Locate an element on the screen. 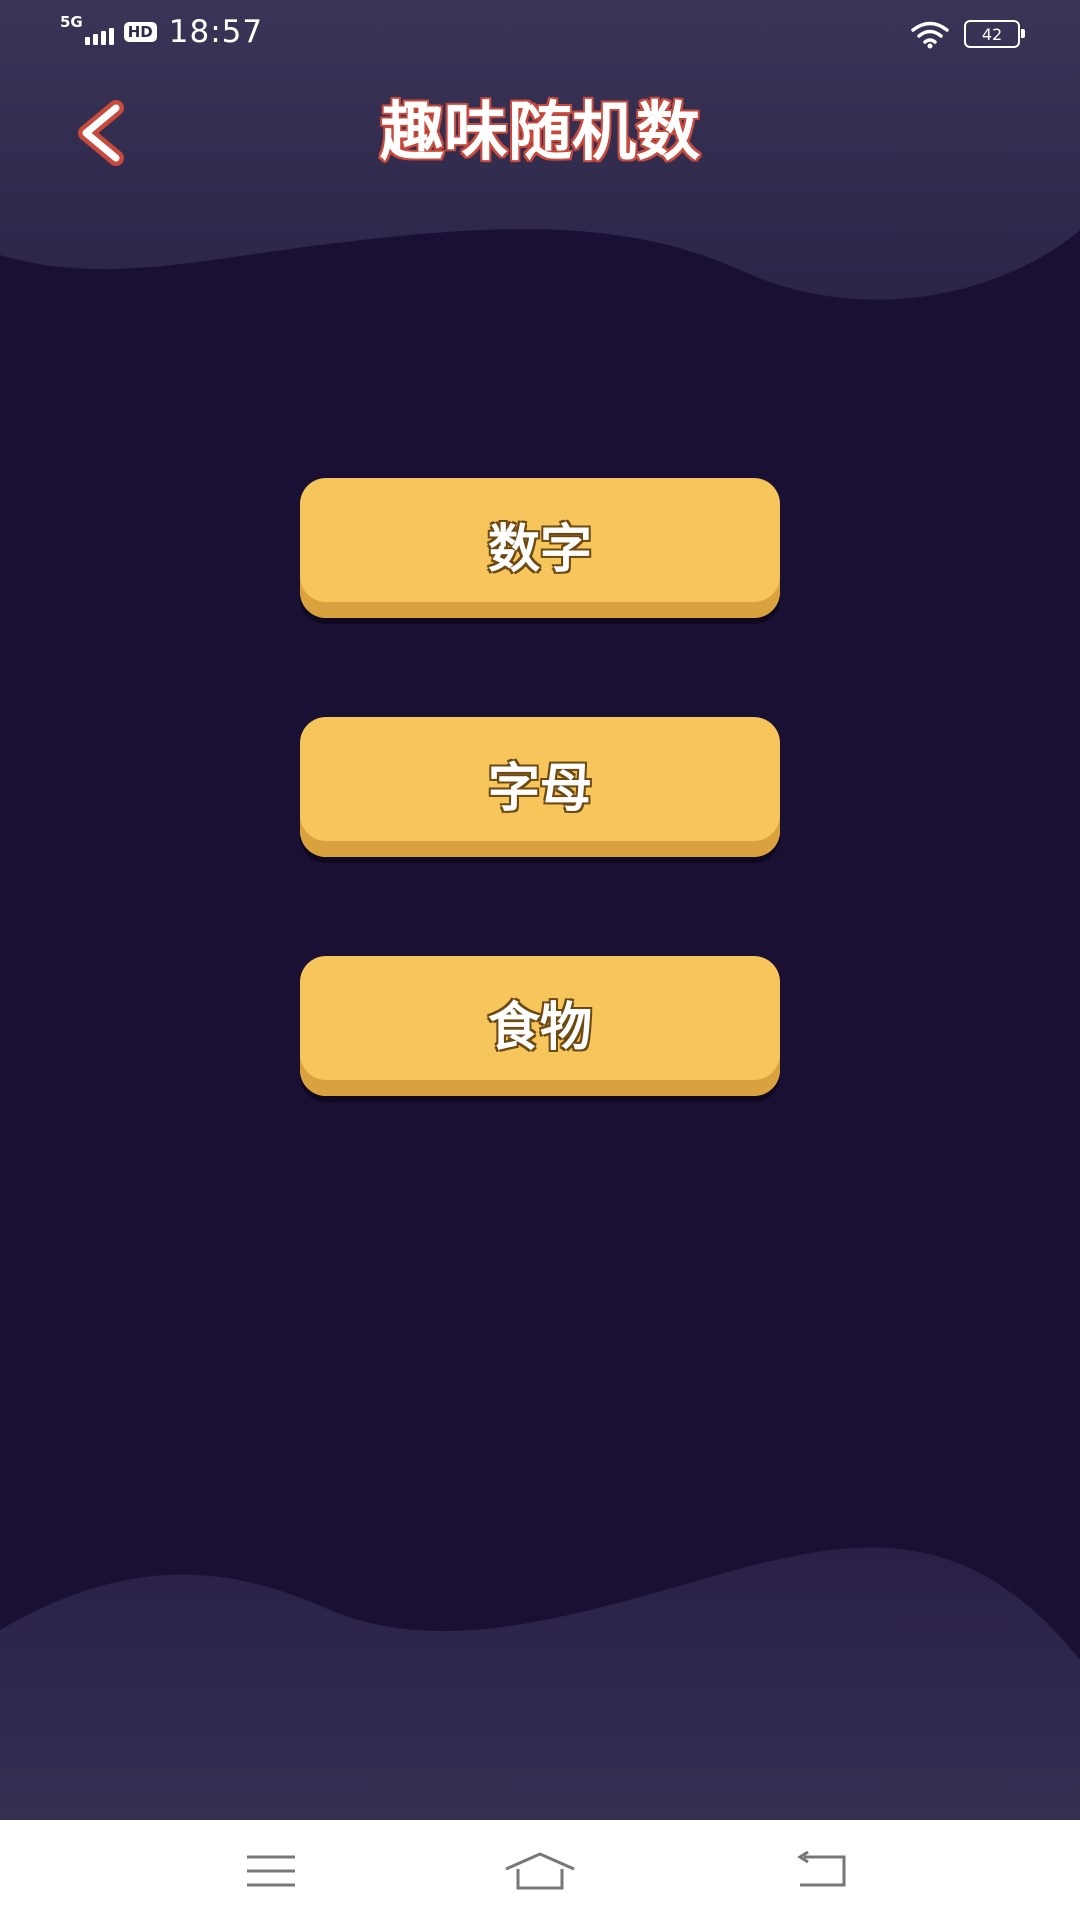 The width and height of the screenshot is (1080, 1920). home-nav-button is located at coordinates (540, 1871).